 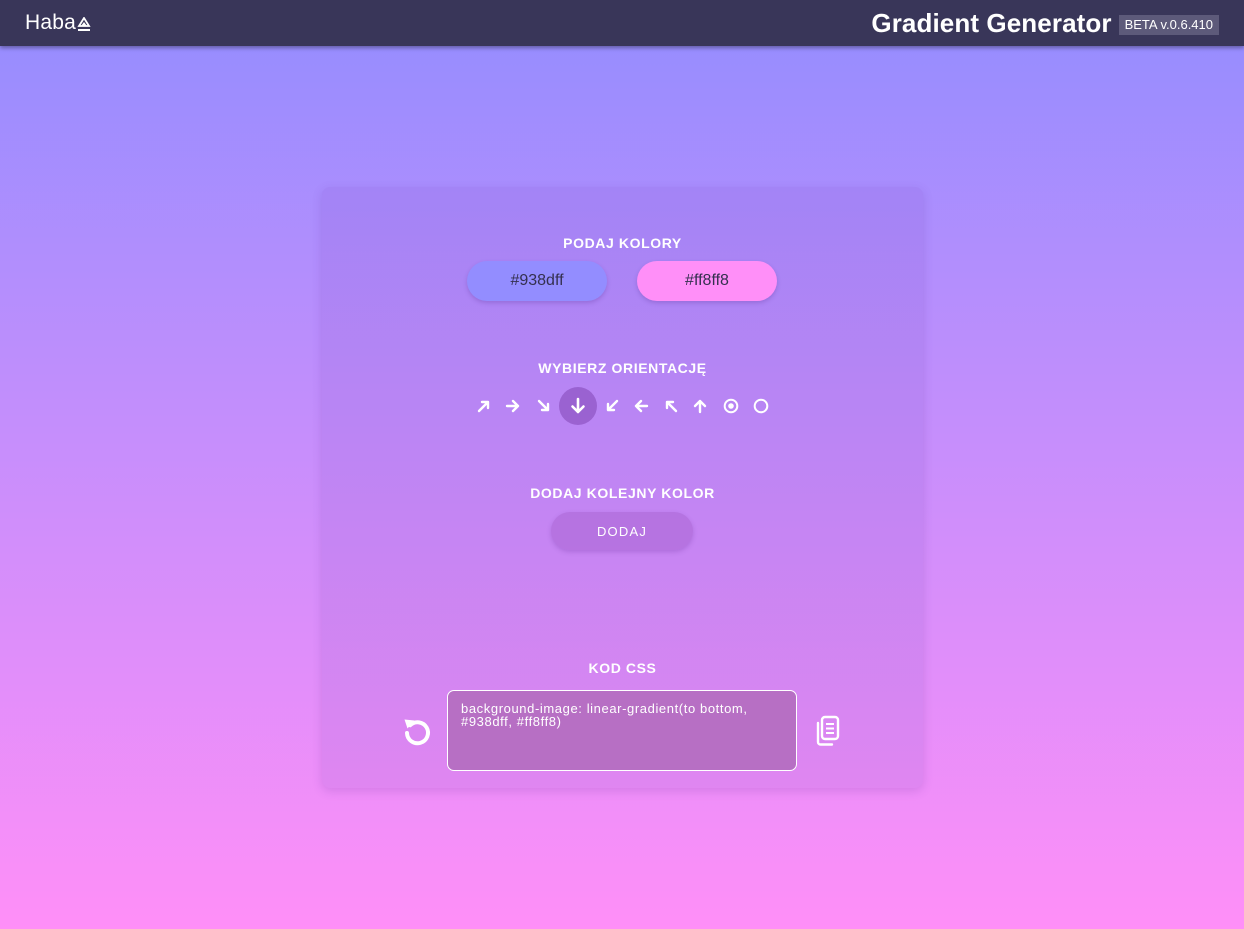 What do you see at coordinates (84, 23) in the screenshot?
I see `logo-mark-icon` at bounding box center [84, 23].